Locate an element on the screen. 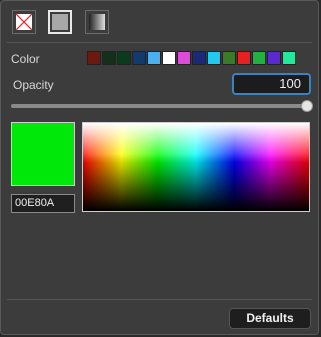 The height and width of the screenshot is (337, 321). top-divider is located at coordinates (159, 42).